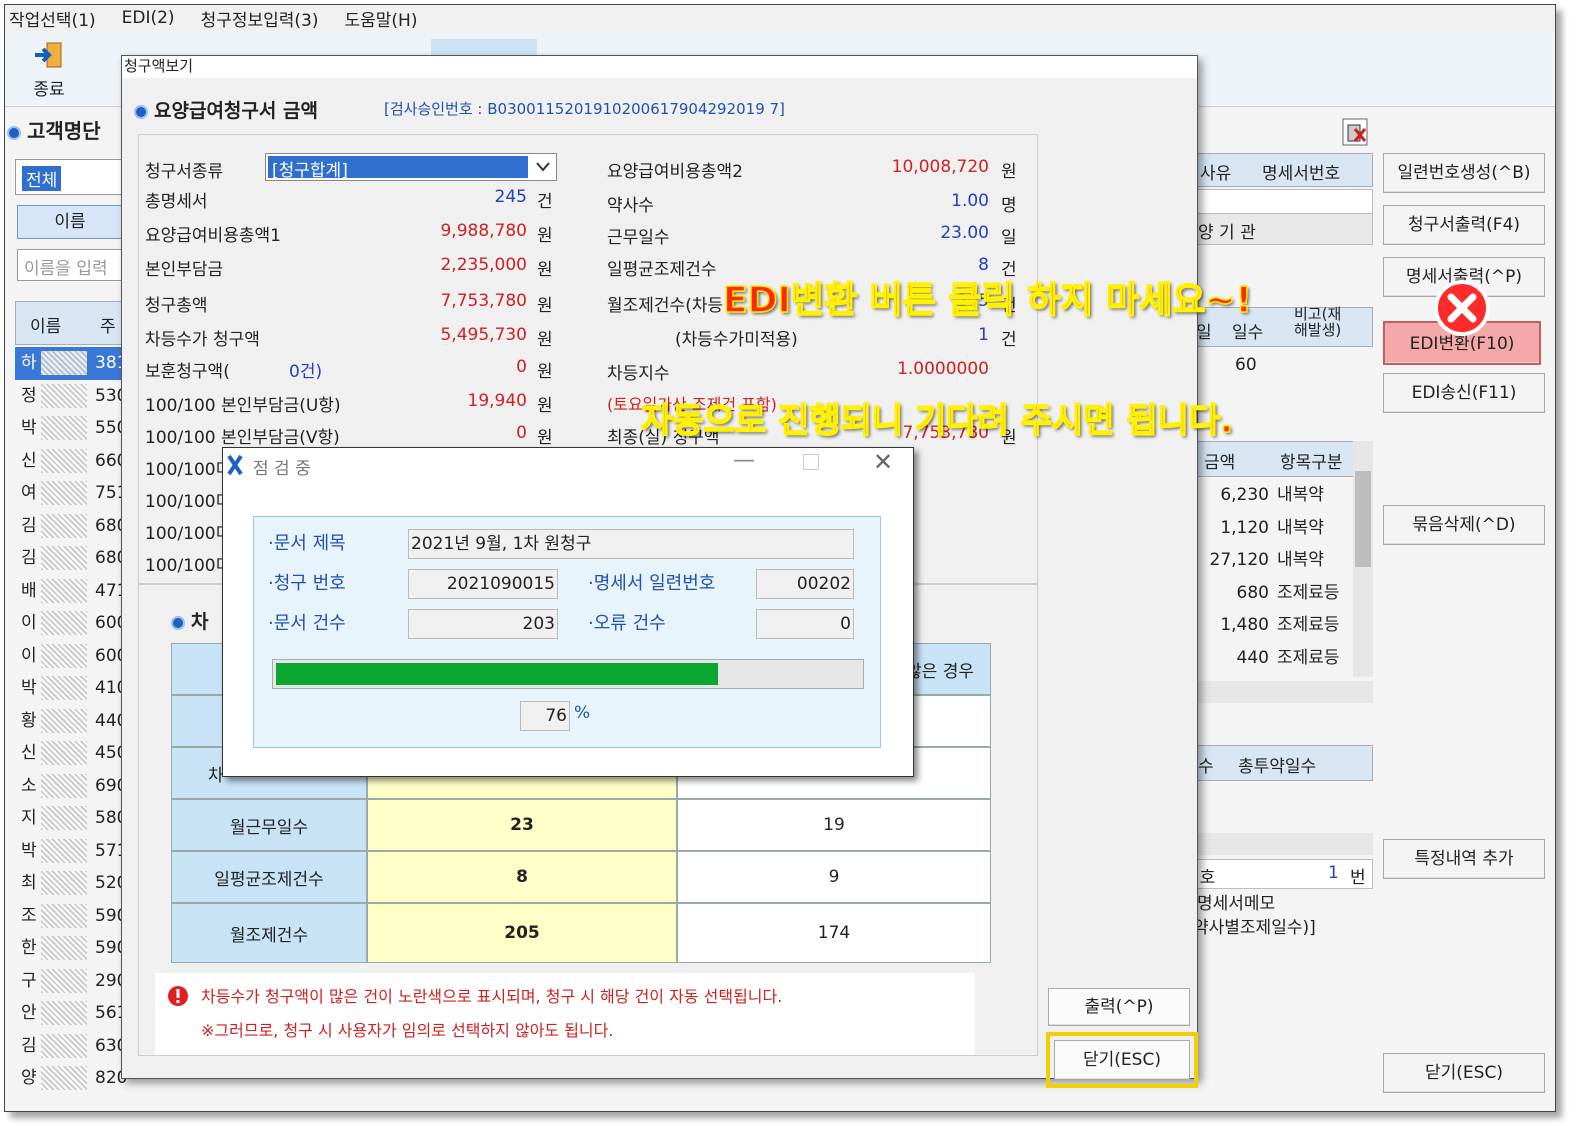  What do you see at coordinates (940, 167) in the screenshot?
I see `right-amount-value: 10,008,720` at bounding box center [940, 167].